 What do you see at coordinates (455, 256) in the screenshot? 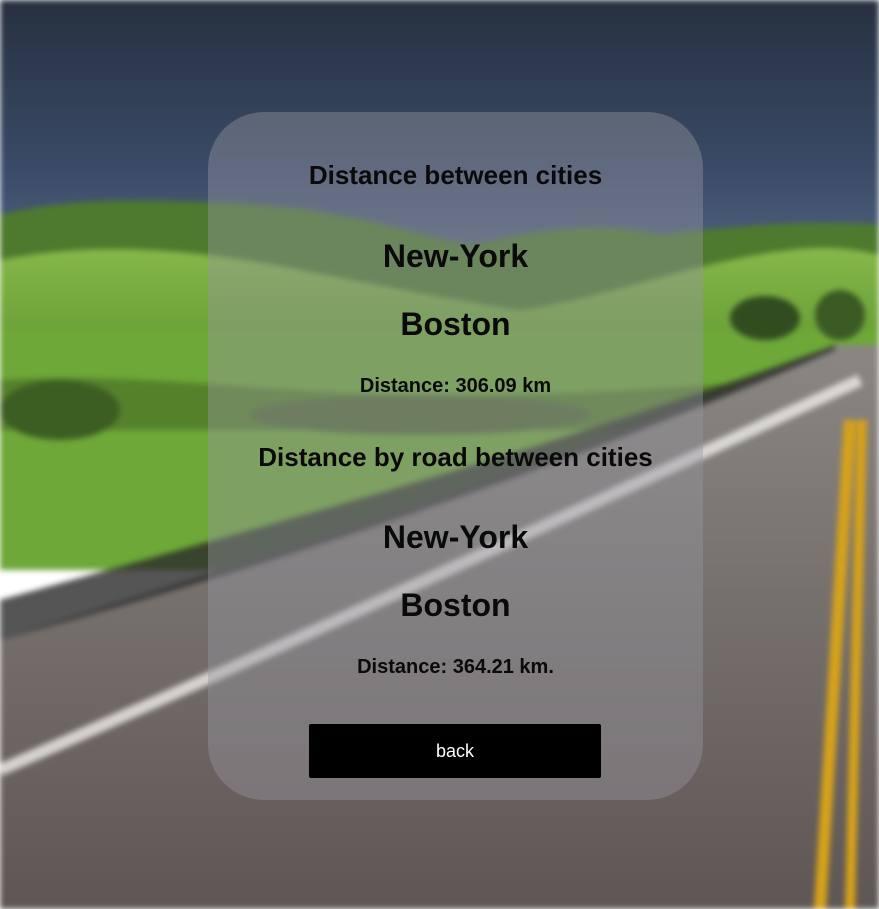
I see `distance-city-from: New-York` at bounding box center [455, 256].